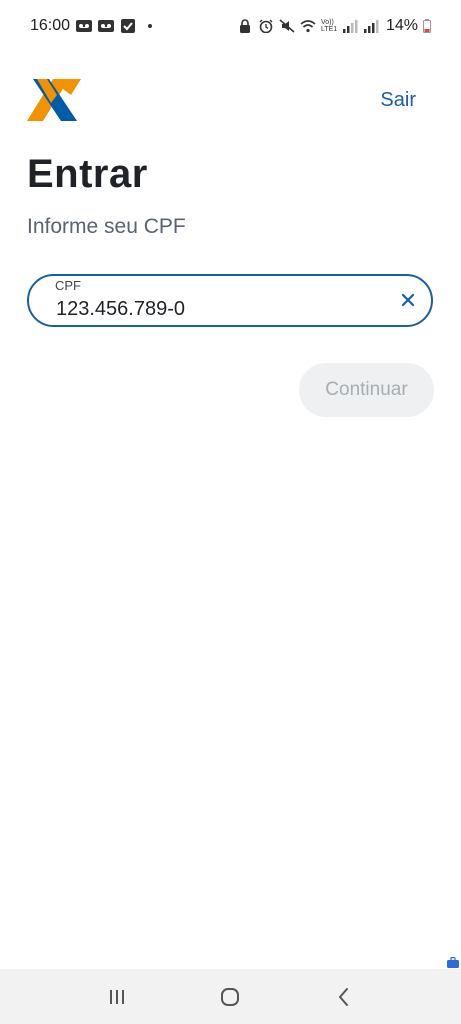 This screenshot has width=461, height=1024. I want to click on back-icon, so click(344, 997).